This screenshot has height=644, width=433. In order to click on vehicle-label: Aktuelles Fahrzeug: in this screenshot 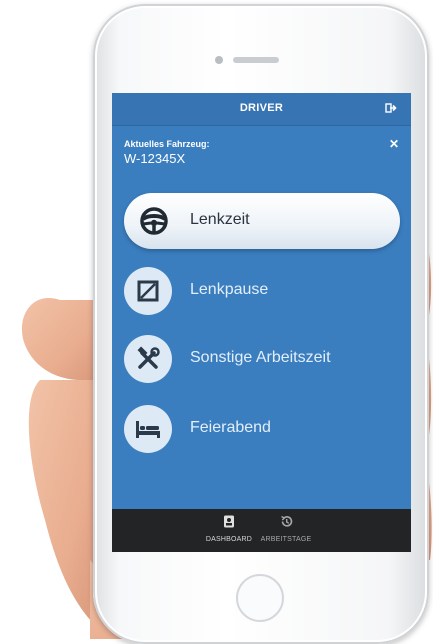, I will do `click(167, 144)`.